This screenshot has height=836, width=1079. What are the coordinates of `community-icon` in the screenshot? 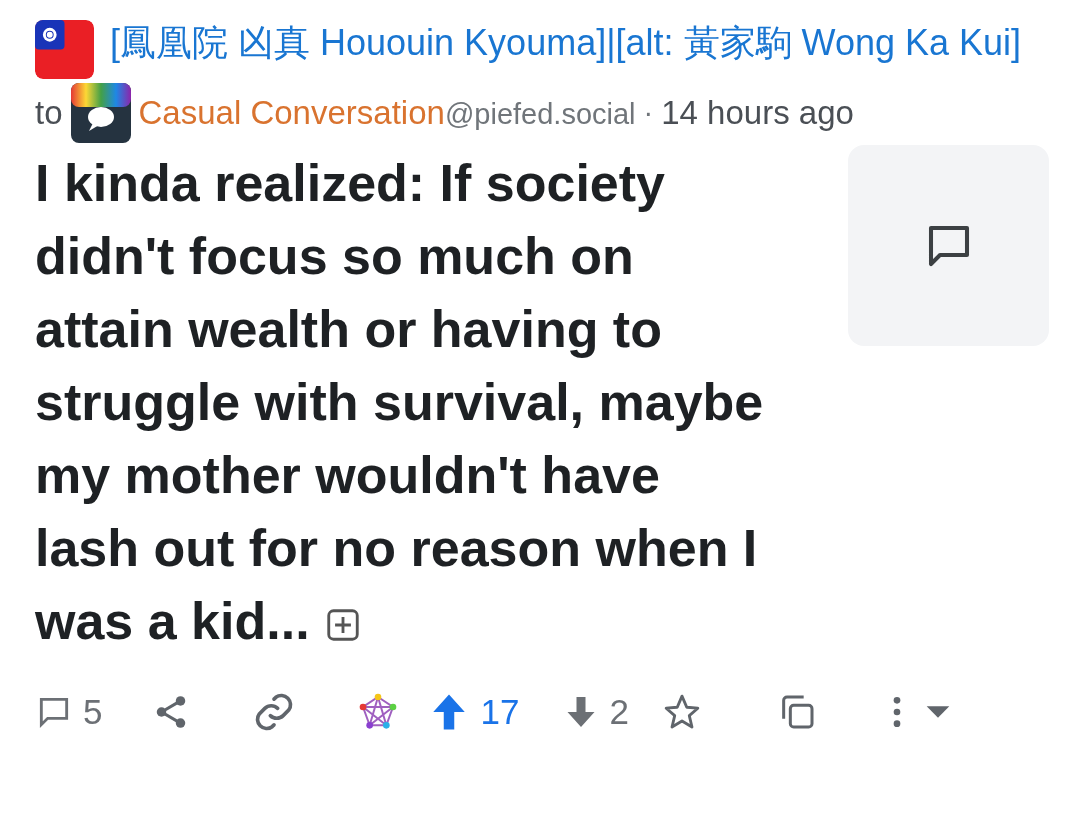 It's located at (100, 113).